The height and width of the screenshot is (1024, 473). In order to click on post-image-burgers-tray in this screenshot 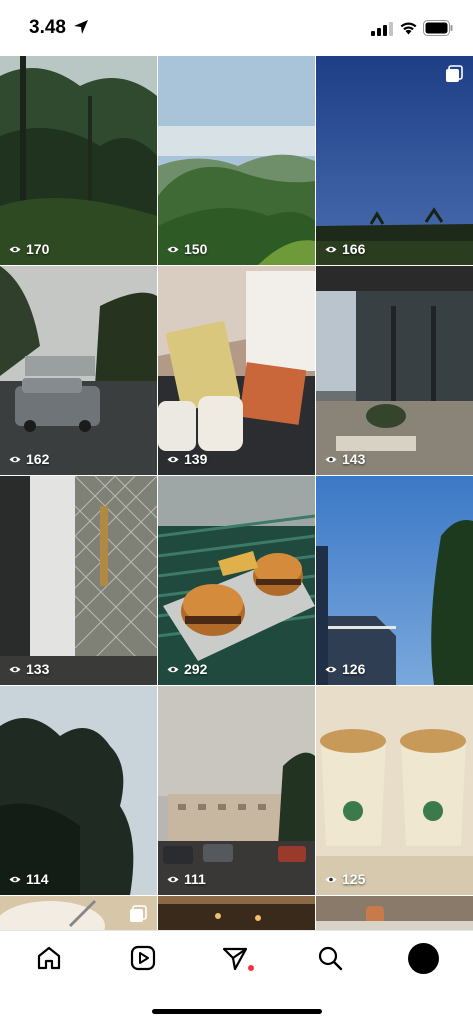, I will do `click(236, 580)`.